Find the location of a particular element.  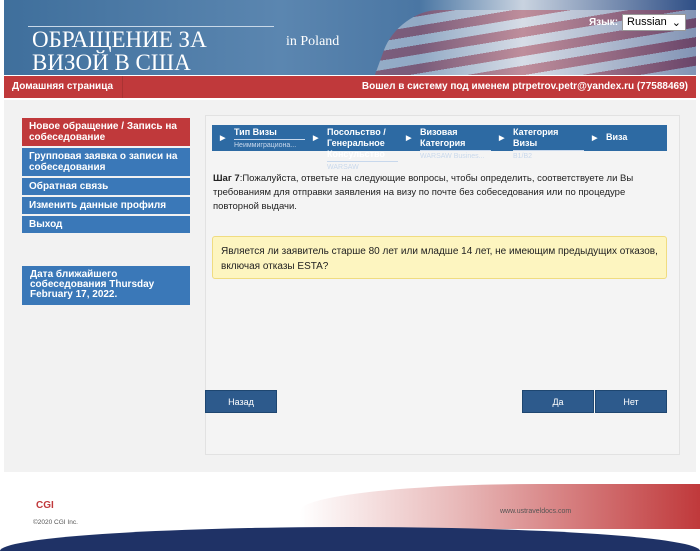

site-url: www.ustraveldocs.com is located at coordinates (535, 511).